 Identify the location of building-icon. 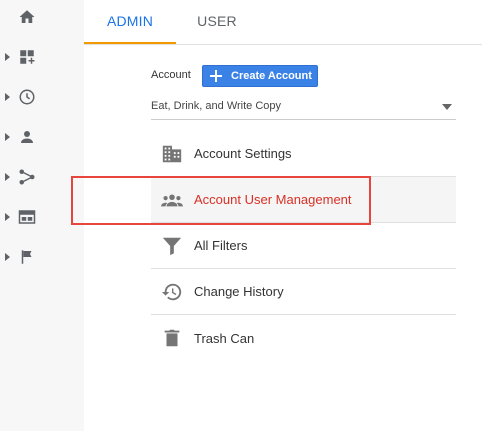
(172, 154).